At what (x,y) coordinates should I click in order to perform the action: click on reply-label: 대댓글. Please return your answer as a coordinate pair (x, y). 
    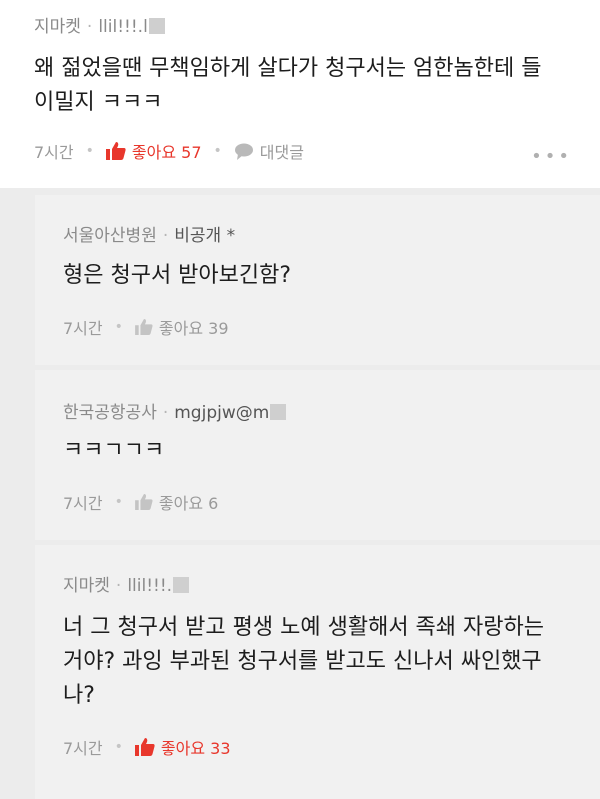
    Looking at the image, I should click on (281, 152).